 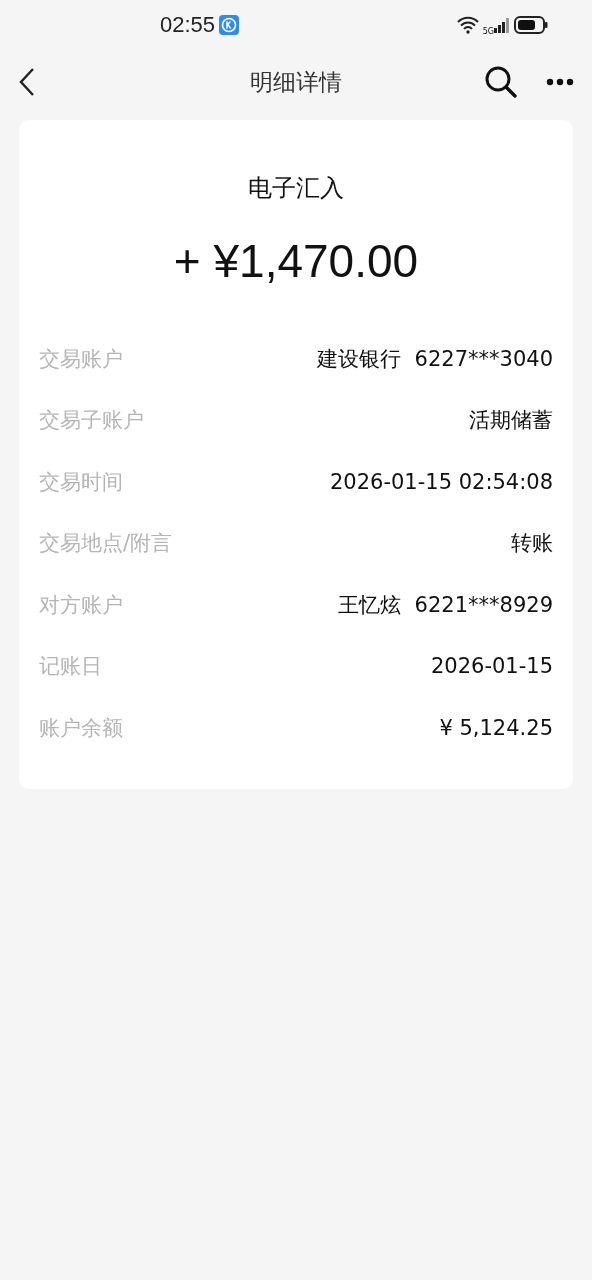 I want to click on transaction-amount: + ¥1,470.00, so click(x=296, y=261).